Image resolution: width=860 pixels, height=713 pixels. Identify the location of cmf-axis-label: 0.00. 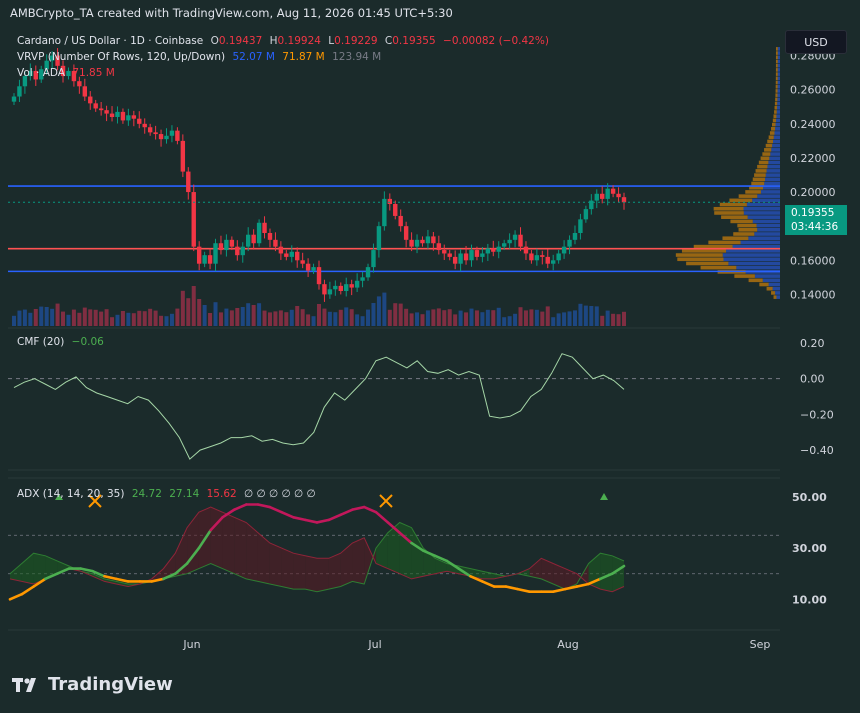
(812, 379).